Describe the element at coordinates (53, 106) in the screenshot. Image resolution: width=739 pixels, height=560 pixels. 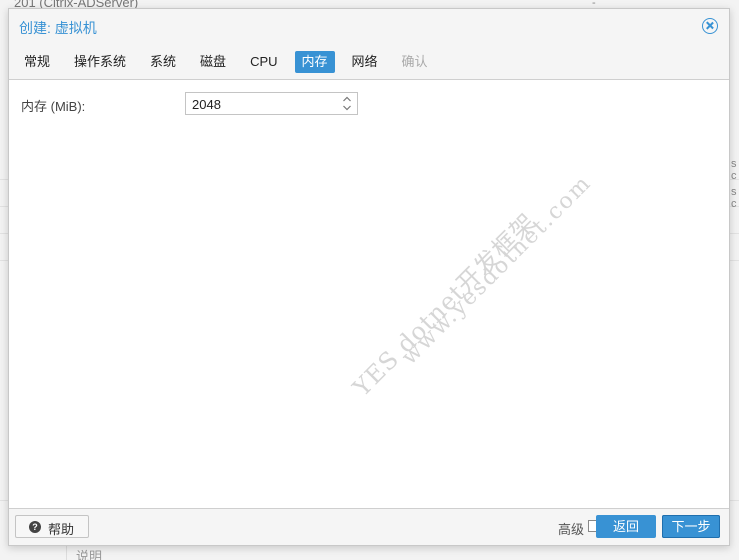
I see `memory-label: 内存 (MiB):` at that location.